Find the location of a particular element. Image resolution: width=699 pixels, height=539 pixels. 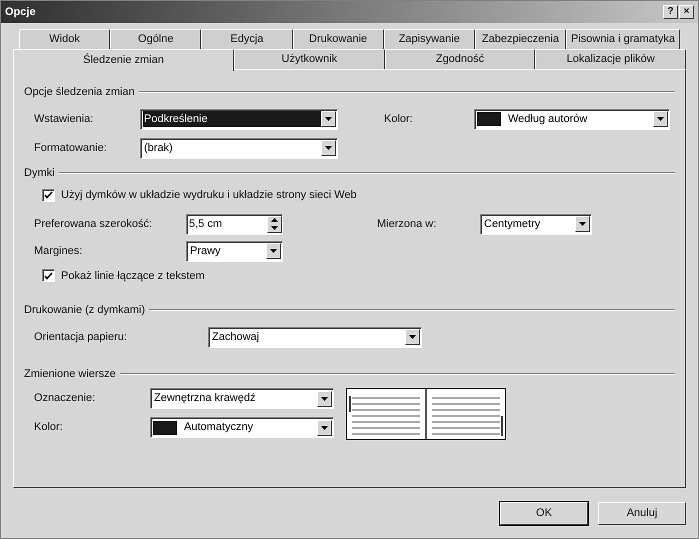

line-color-dropdown: Automatyczny is located at coordinates (242, 427).